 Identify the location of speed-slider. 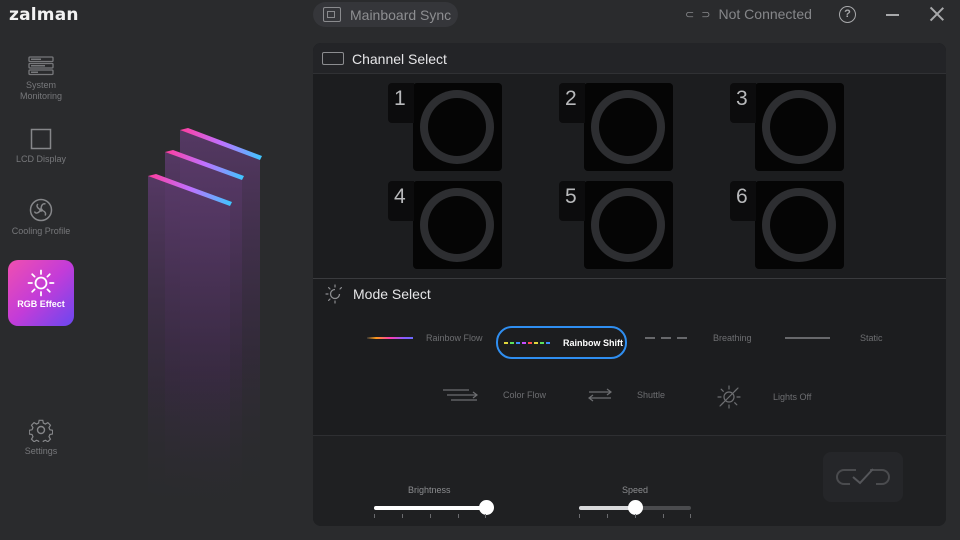
(635, 507).